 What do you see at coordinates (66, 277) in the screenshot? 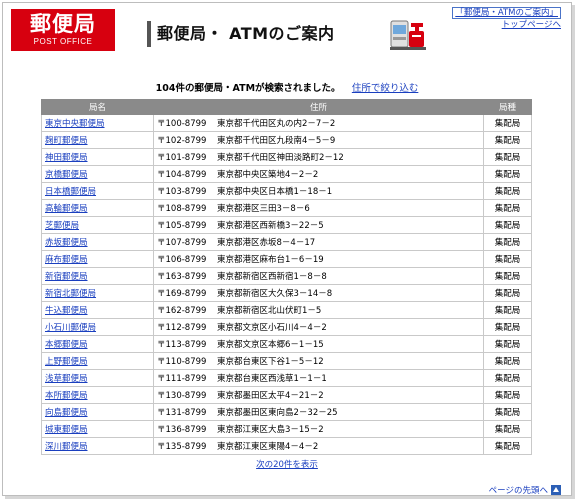
I see `office-link: 新宿郵便局` at bounding box center [66, 277].